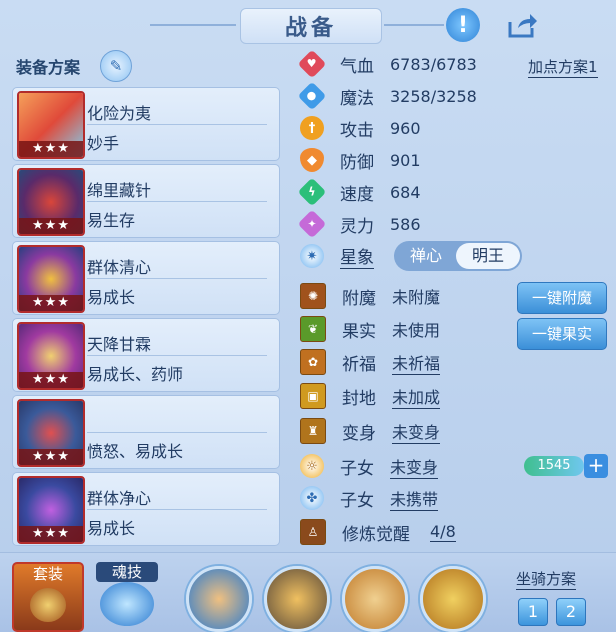  I want to click on mount-plan-2-button: 2, so click(571, 612).